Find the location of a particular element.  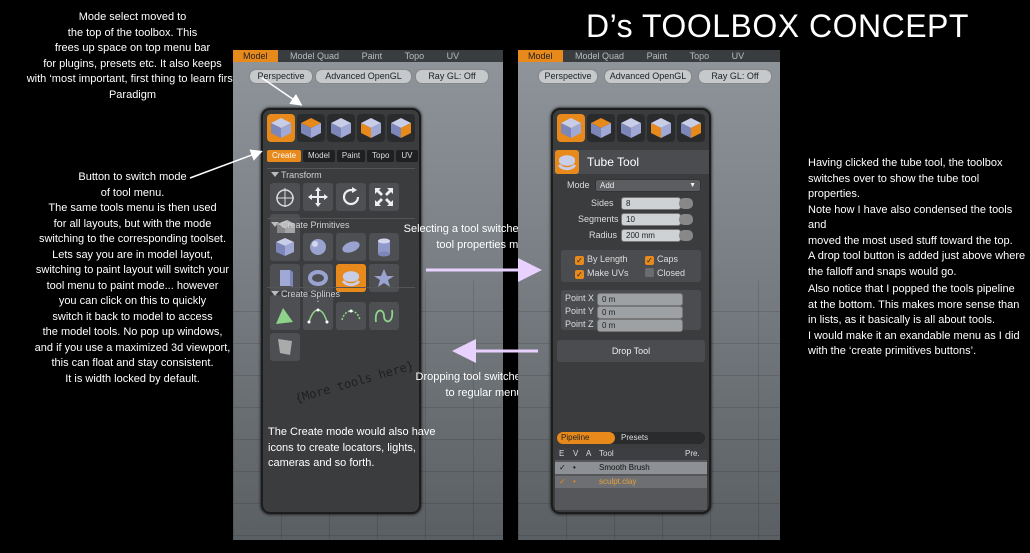

cylinder-tool-button is located at coordinates (384, 247).